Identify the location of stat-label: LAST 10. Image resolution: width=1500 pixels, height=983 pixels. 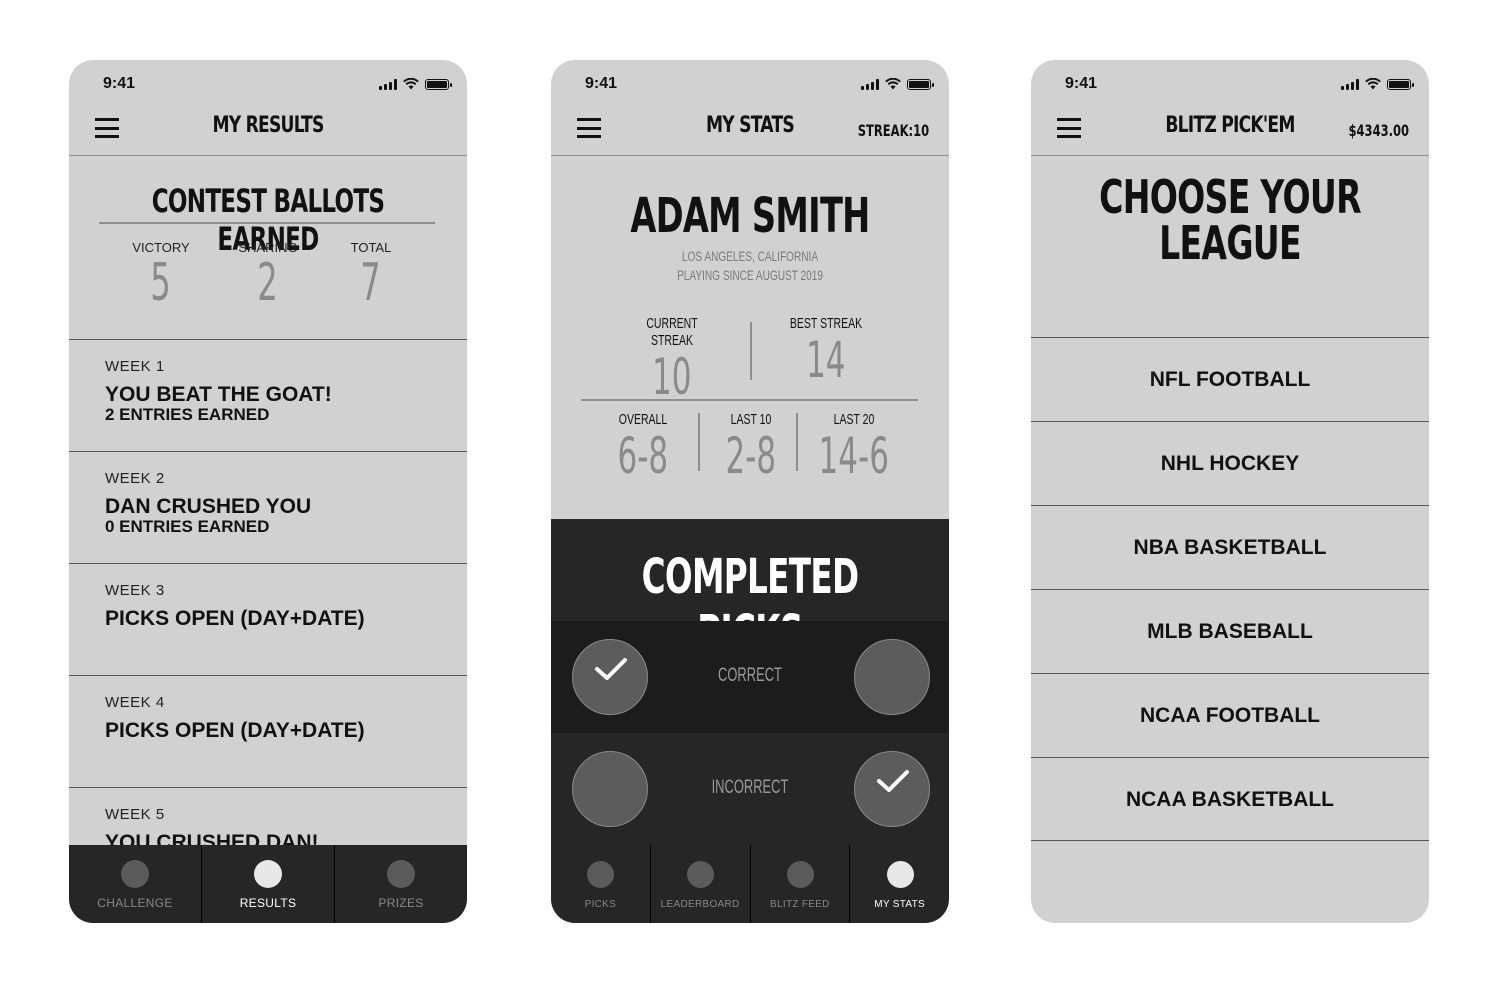
(751, 419).